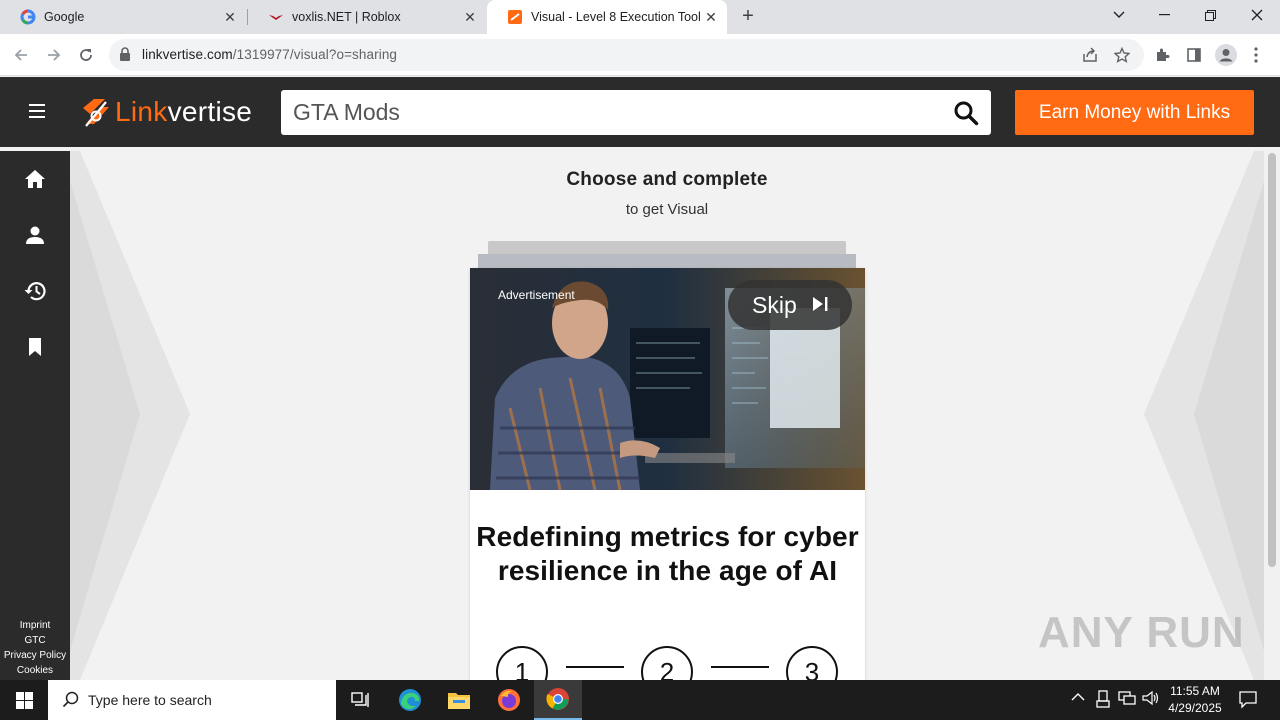  Describe the element at coordinates (667, 179) in the screenshot. I see `page-heading: Choose and complete` at that location.